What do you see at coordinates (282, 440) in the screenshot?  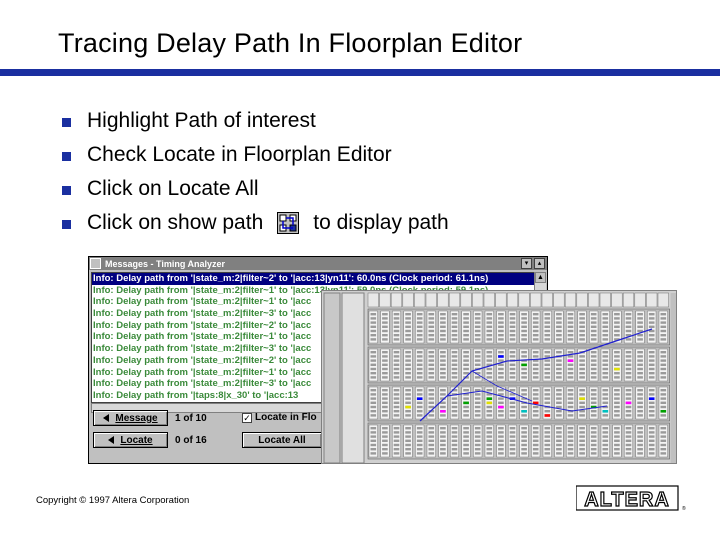 I see `locate-all-button: Locate All` at bounding box center [282, 440].